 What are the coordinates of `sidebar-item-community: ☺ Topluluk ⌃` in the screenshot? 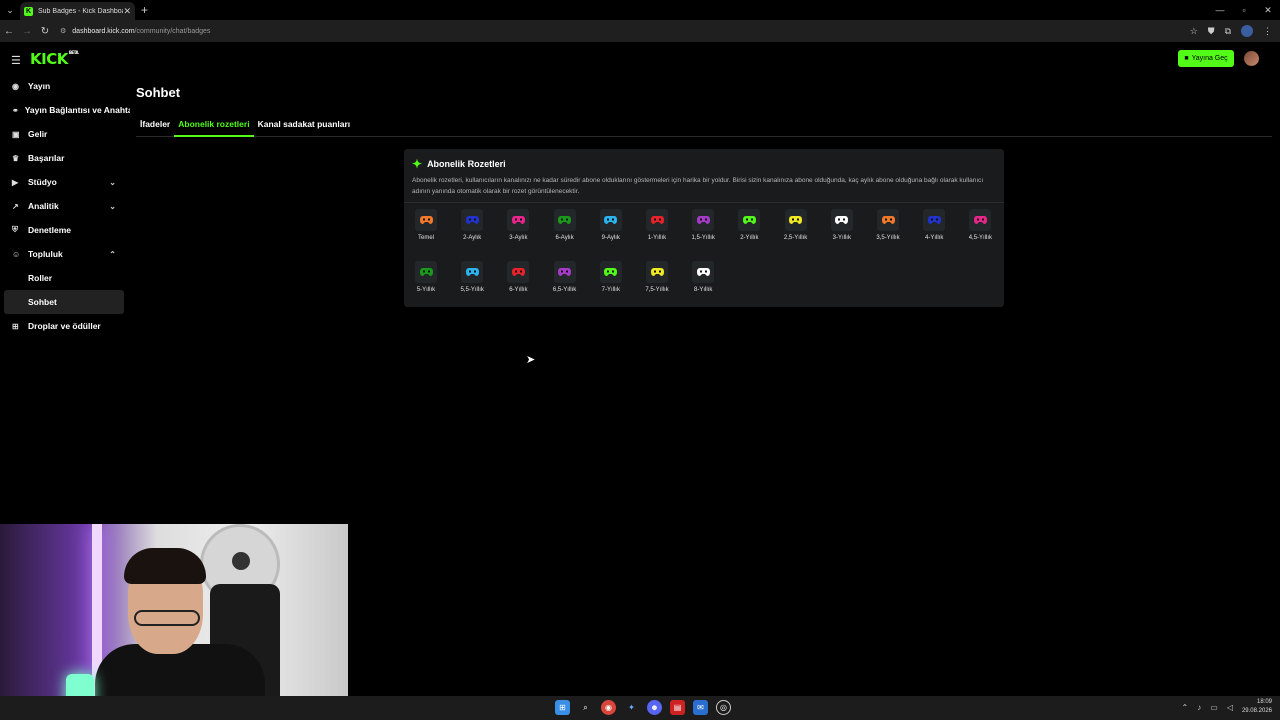 It's located at (65, 254).